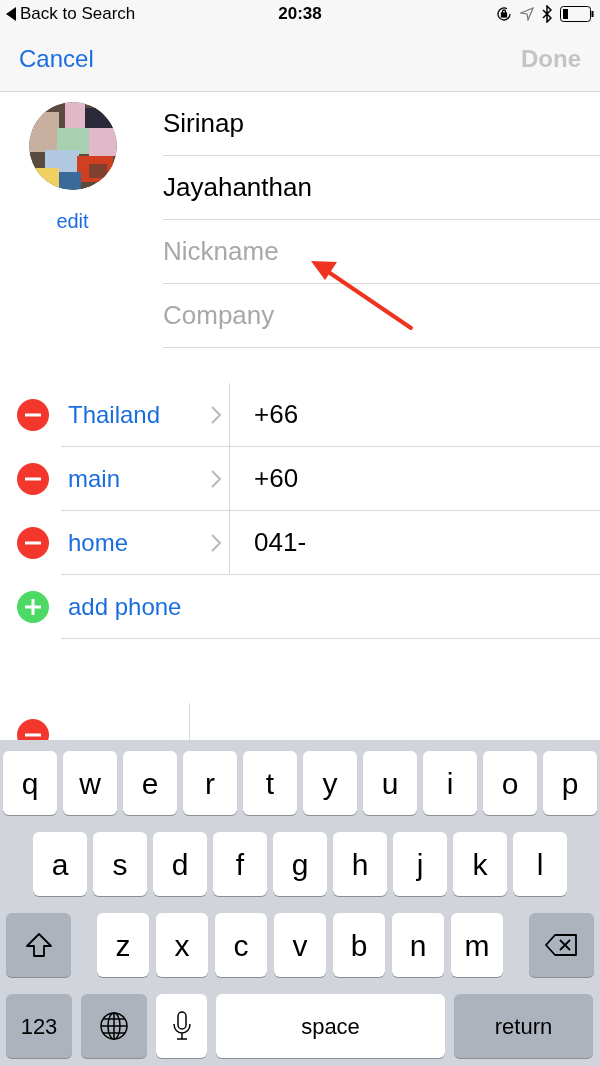 The height and width of the screenshot is (1066, 600). Describe the element at coordinates (360, 864) in the screenshot. I see `letter-key: h` at that location.